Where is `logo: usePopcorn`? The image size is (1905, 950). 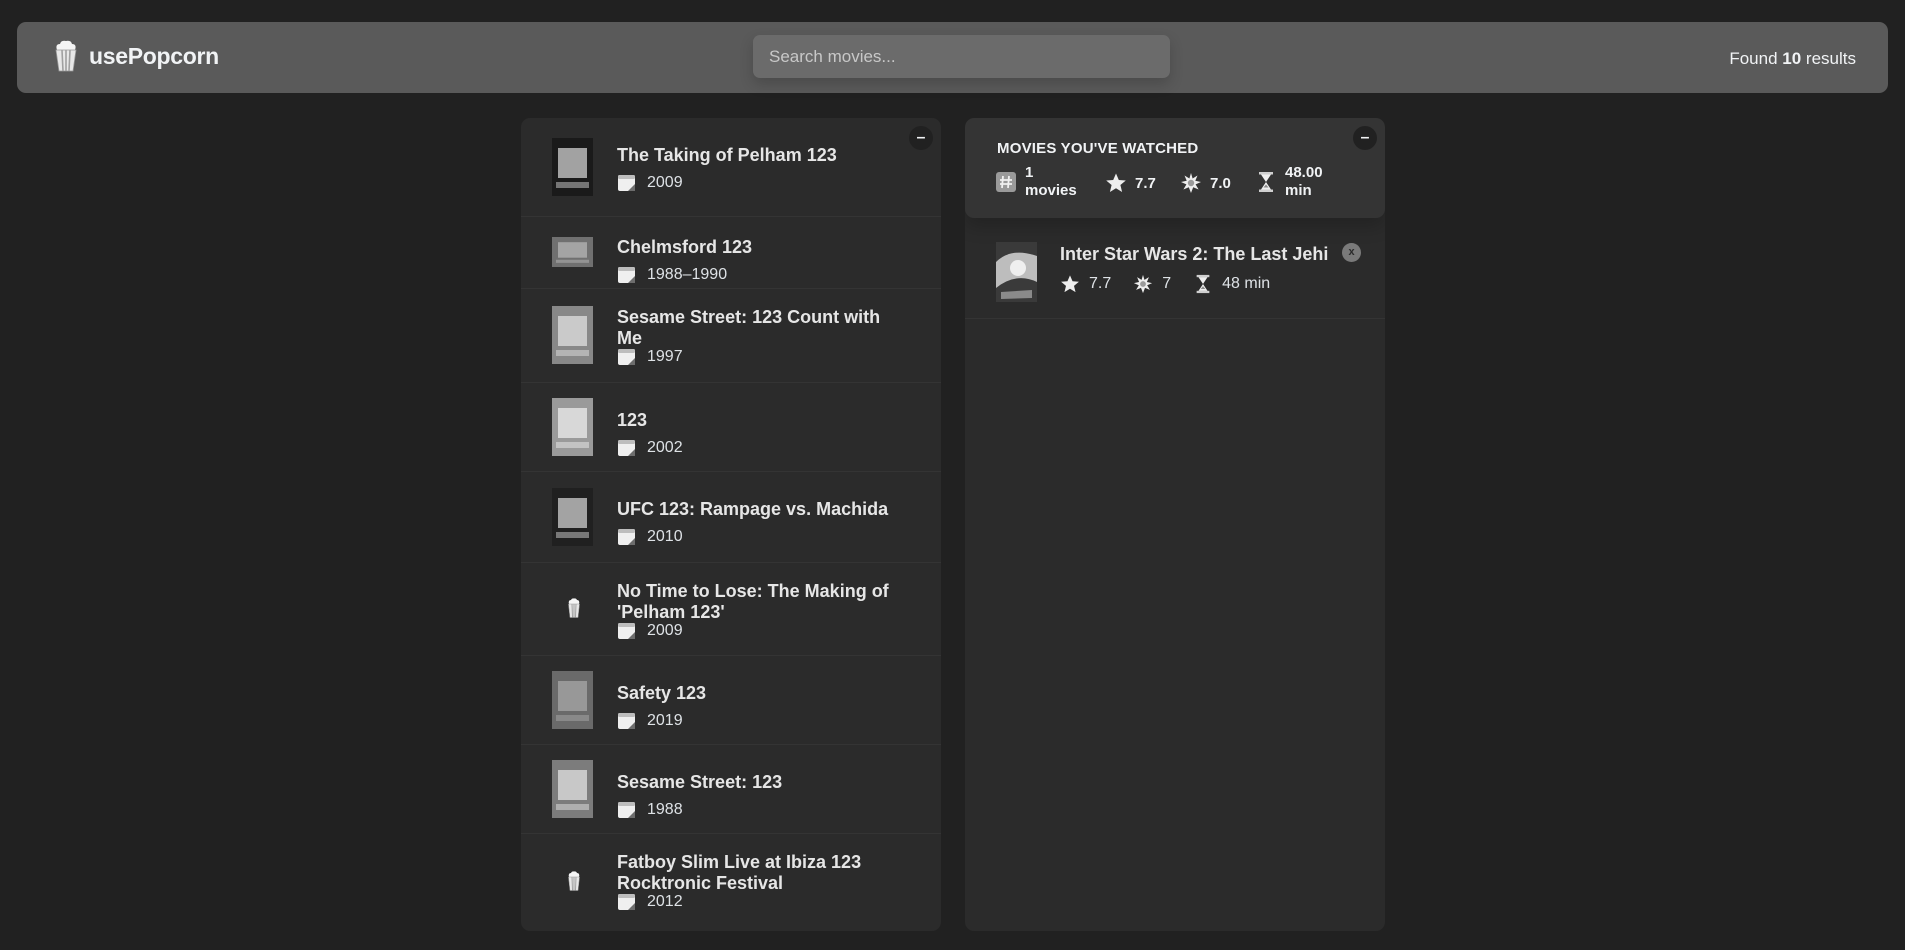
logo: usePopcorn is located at coordinates (135, 56).